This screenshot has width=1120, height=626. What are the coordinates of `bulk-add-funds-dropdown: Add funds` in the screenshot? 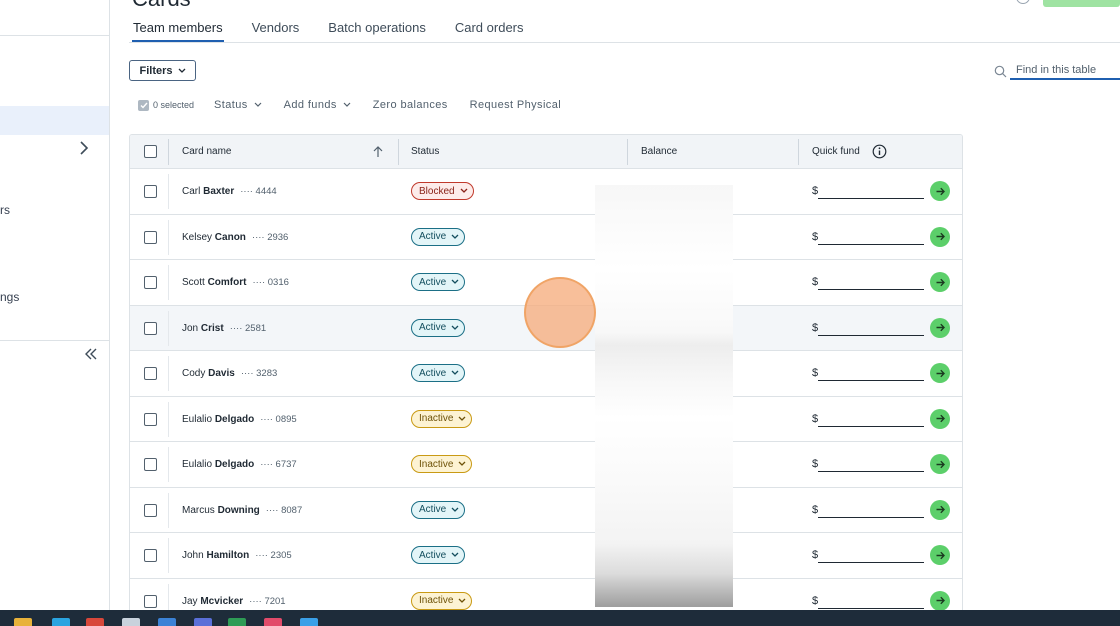 It's located at (317, 105).